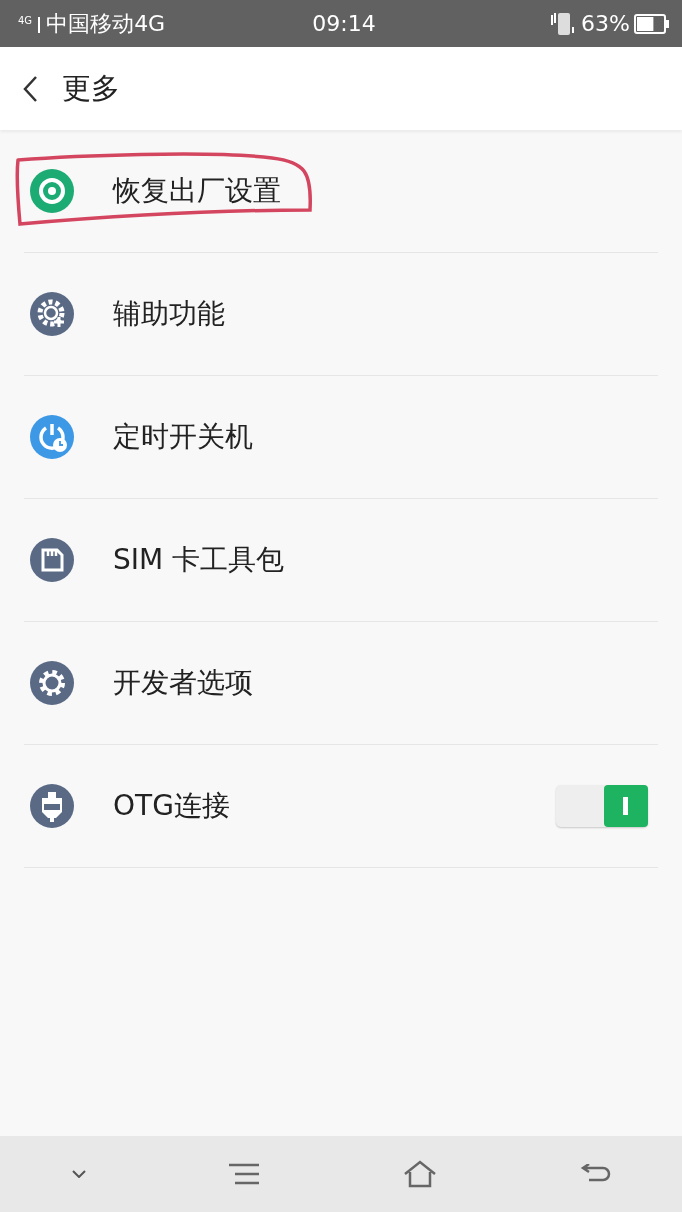 This screenshot has height=1212, width=682. Describe the element at coordinates (419, 1174) in the screenshot. I see `home-icon` at that location.